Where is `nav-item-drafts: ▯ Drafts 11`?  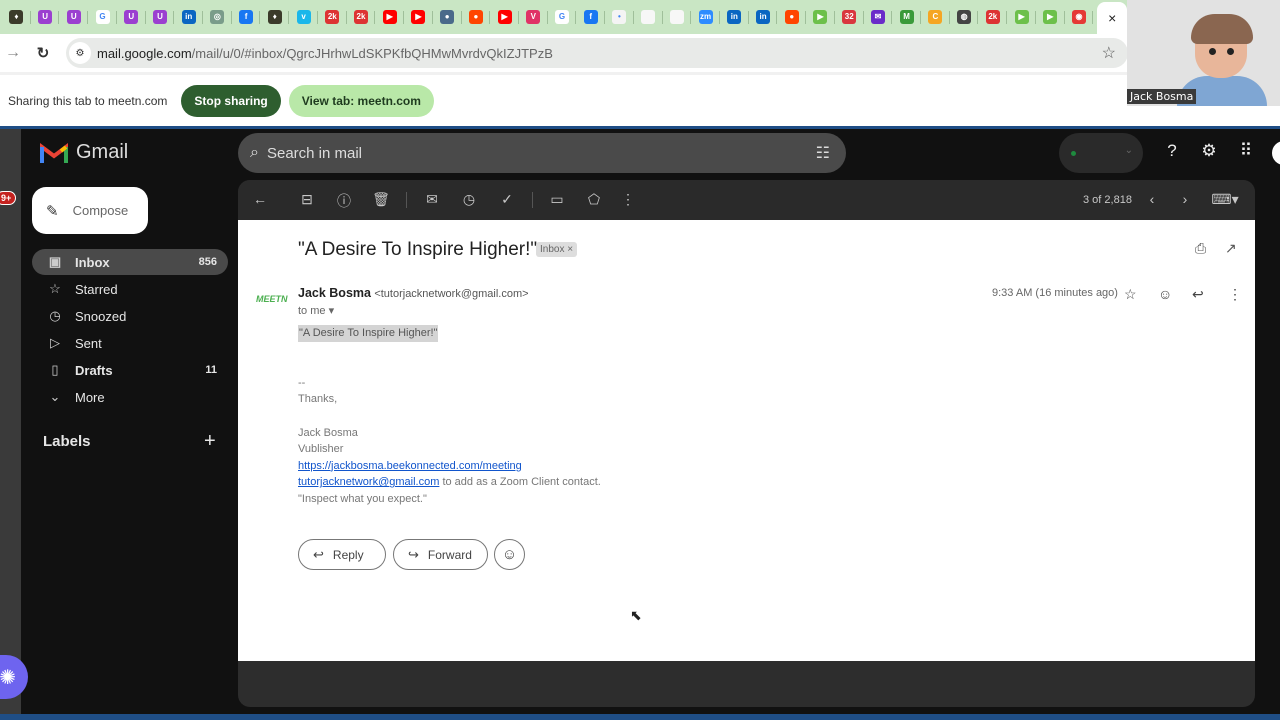 nav-item-drafts: ▯ Drafts 11 is located at coordinates (130, 370).